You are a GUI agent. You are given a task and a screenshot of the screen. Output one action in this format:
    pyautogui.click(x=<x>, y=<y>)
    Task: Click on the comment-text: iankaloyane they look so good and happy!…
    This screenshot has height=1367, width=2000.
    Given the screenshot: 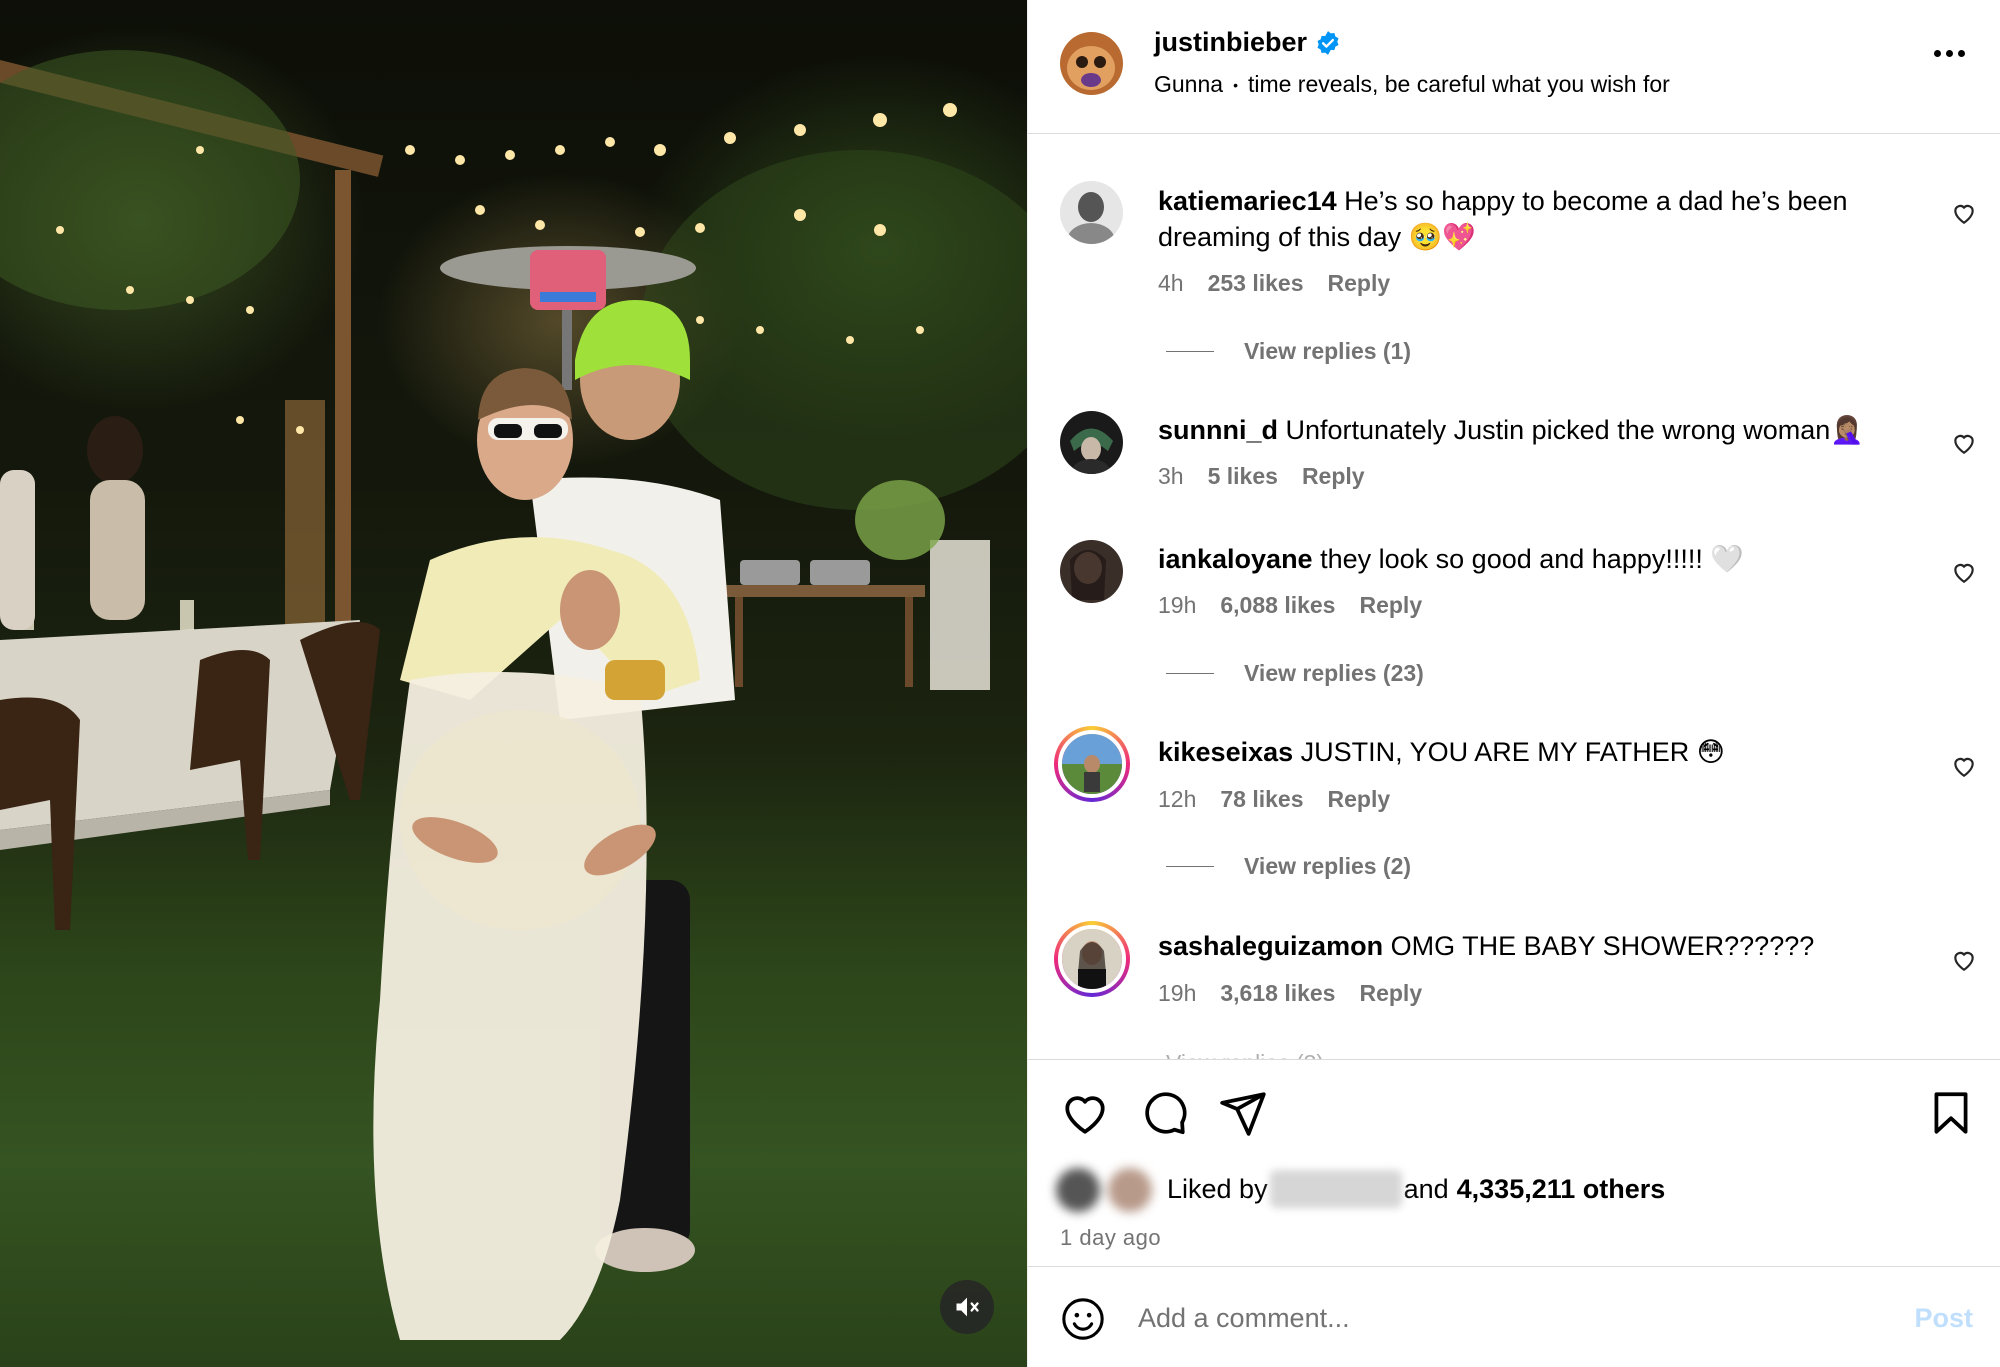 What is the action you would take?
    pyautogui.click(x=1538, y=559)
    